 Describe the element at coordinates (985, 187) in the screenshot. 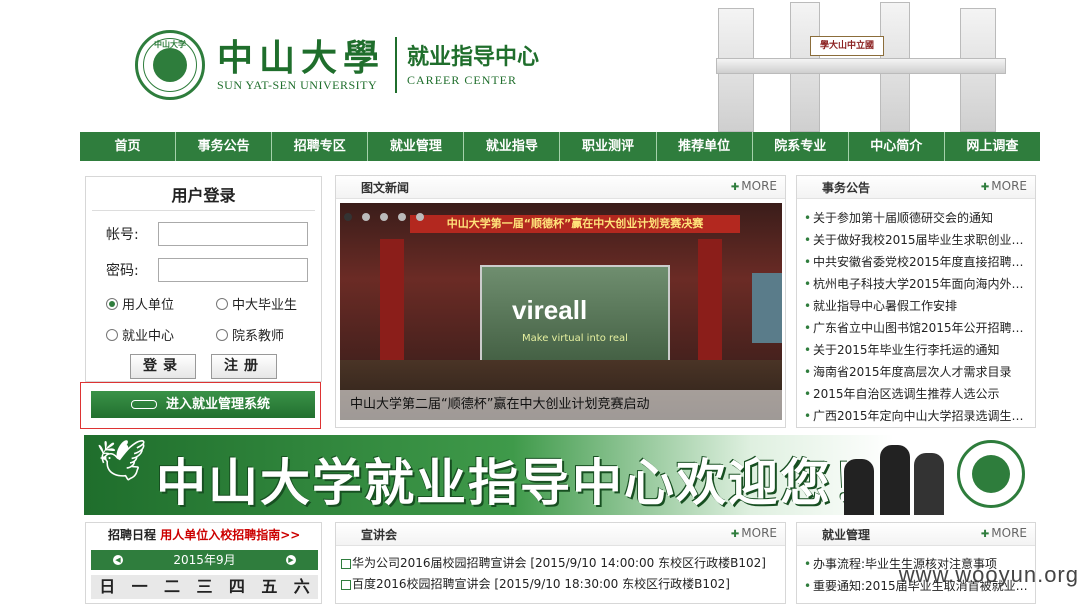

I see `plus-icon: ✚` at that location.